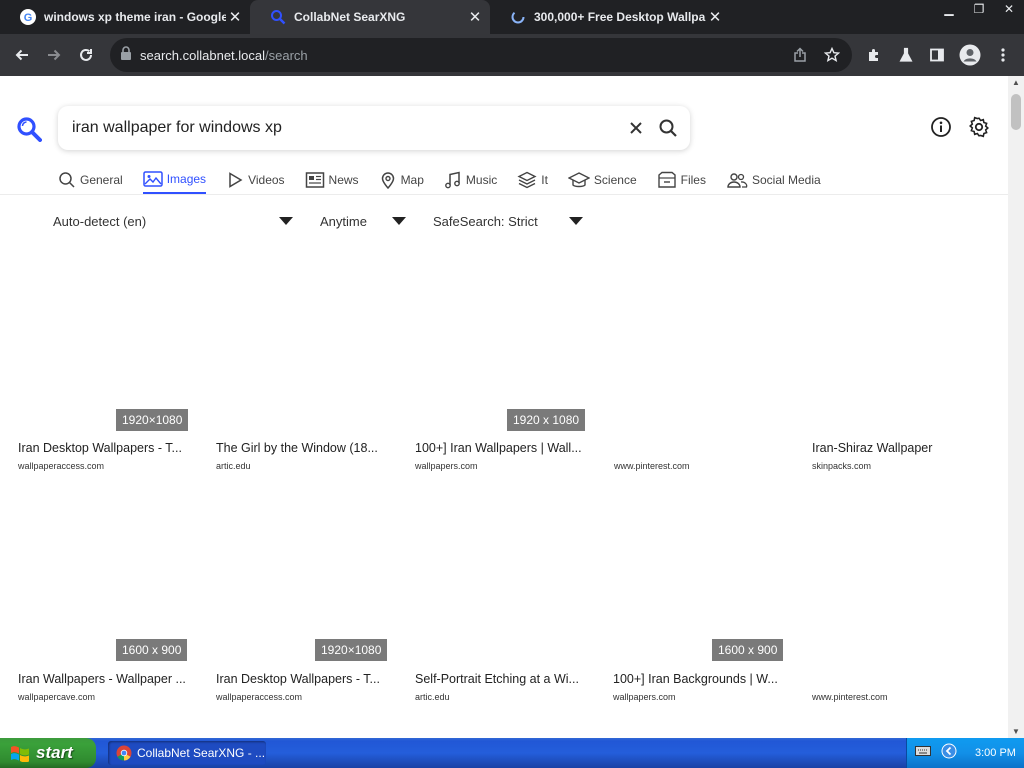 The width and height of the screenshot is (1024, 768). What do you see at coordinates (874, 55) in the screenshot?
I see `extensions-icon` at bounding box center [874, 55].